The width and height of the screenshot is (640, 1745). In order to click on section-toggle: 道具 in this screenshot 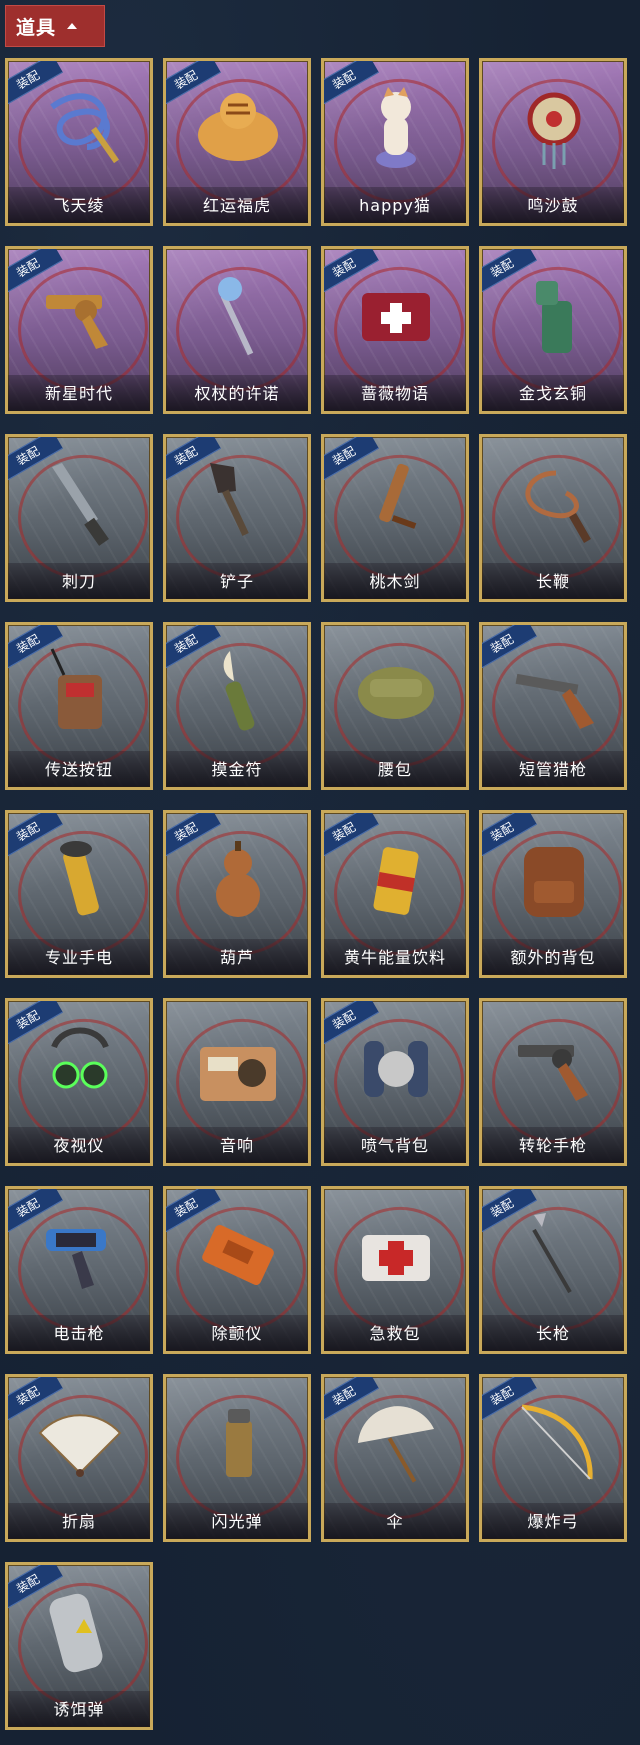, I will do `click(55, 26)`.